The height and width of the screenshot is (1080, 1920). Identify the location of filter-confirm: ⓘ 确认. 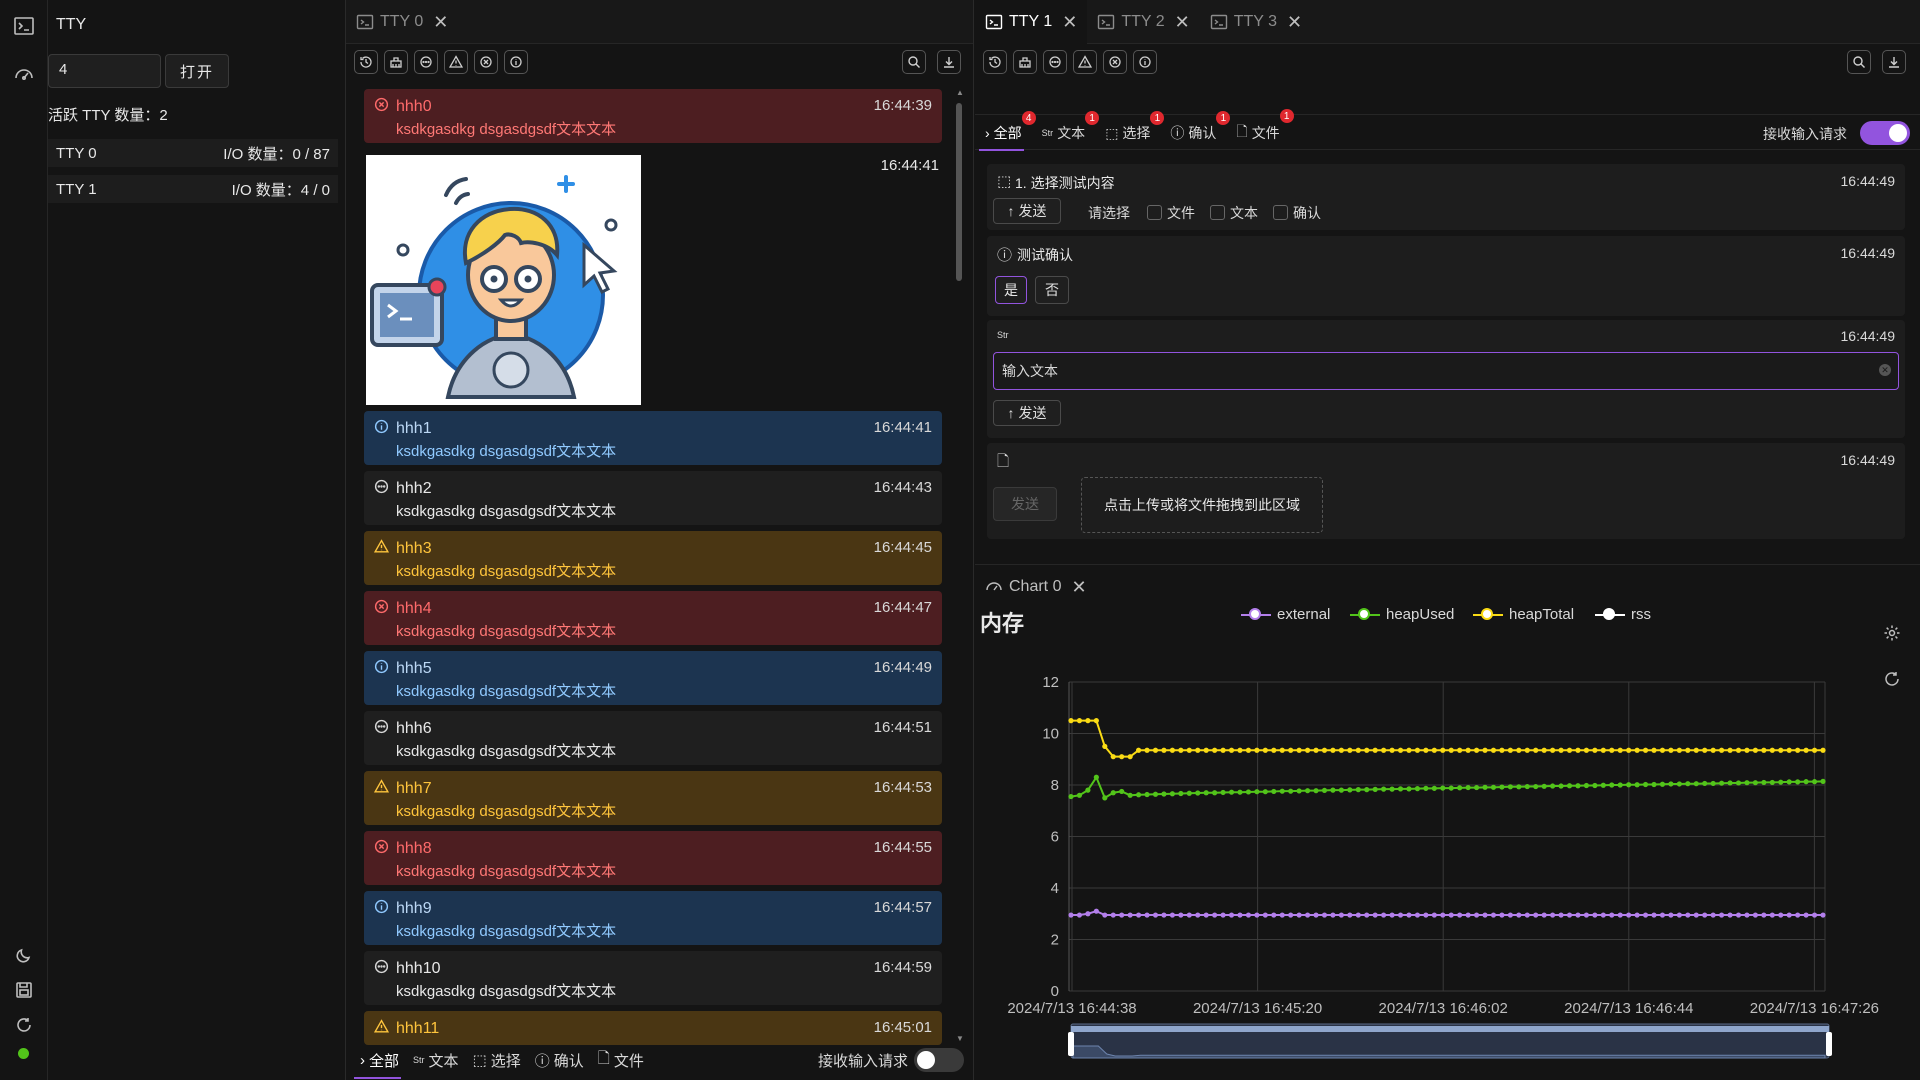
(559, 1060).